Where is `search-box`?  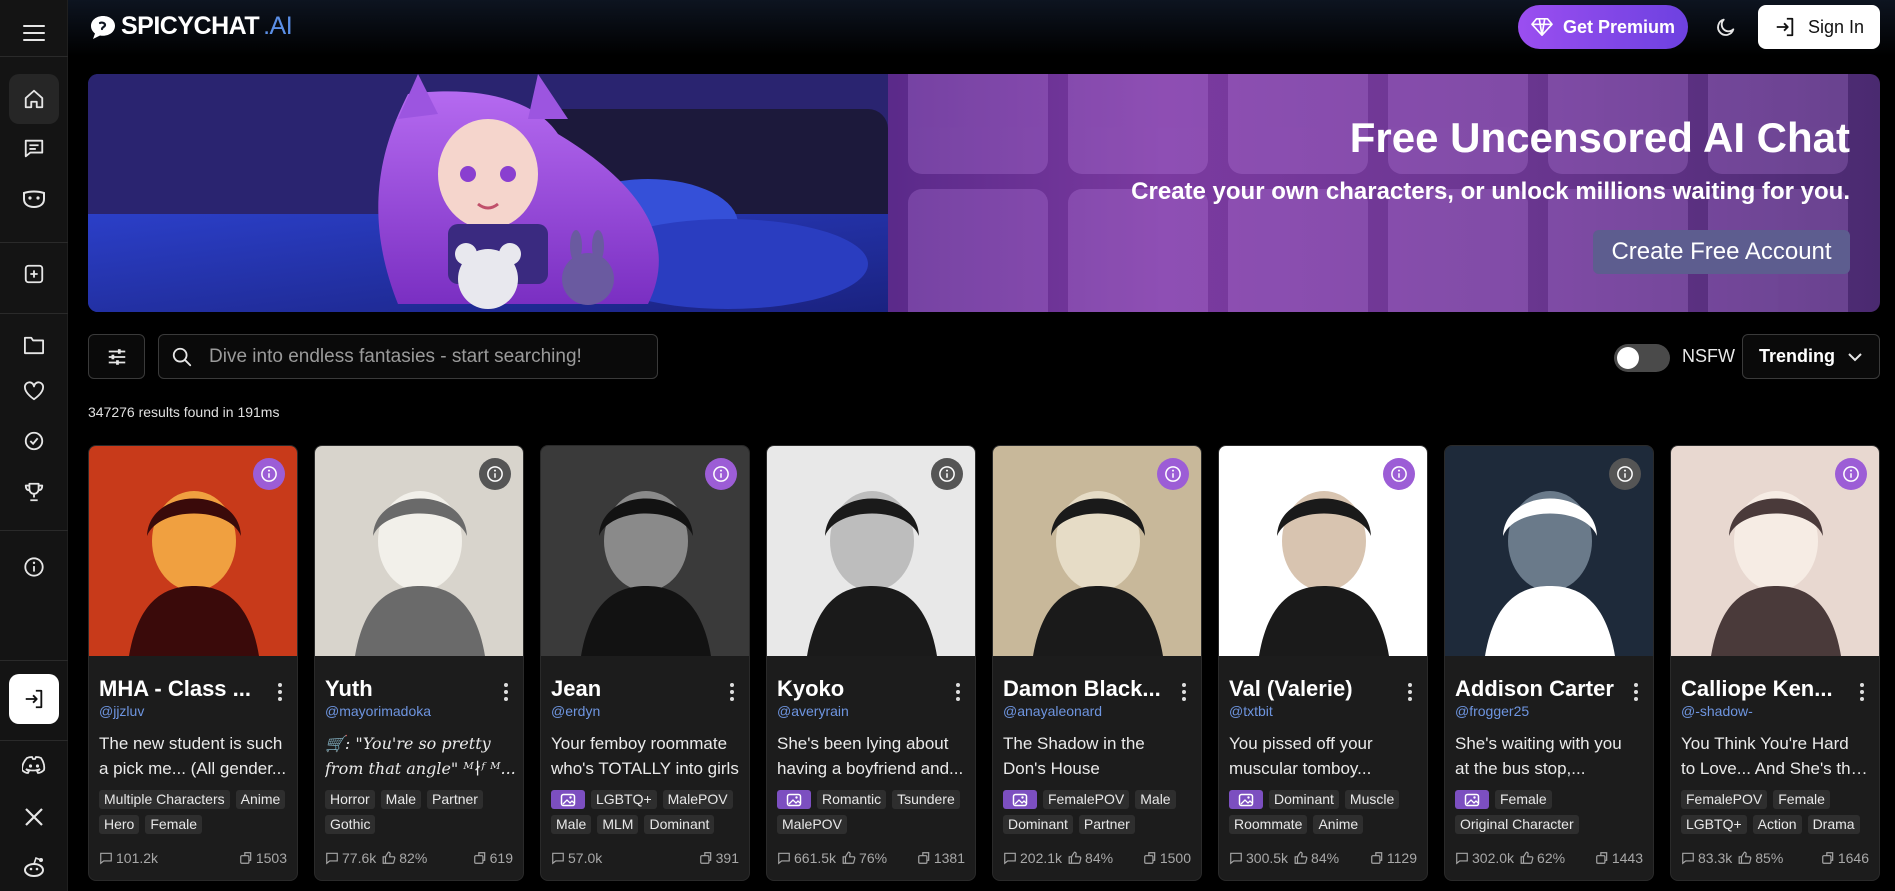 search-box is located at coordinates (408, 356).